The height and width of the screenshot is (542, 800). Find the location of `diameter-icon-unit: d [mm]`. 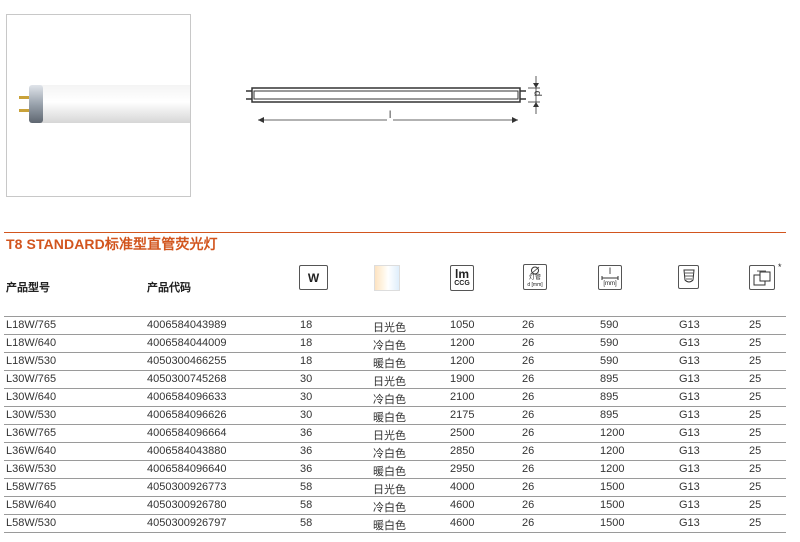

diameter-icon-unit: d [mm] is located at coordinates (535, 285).